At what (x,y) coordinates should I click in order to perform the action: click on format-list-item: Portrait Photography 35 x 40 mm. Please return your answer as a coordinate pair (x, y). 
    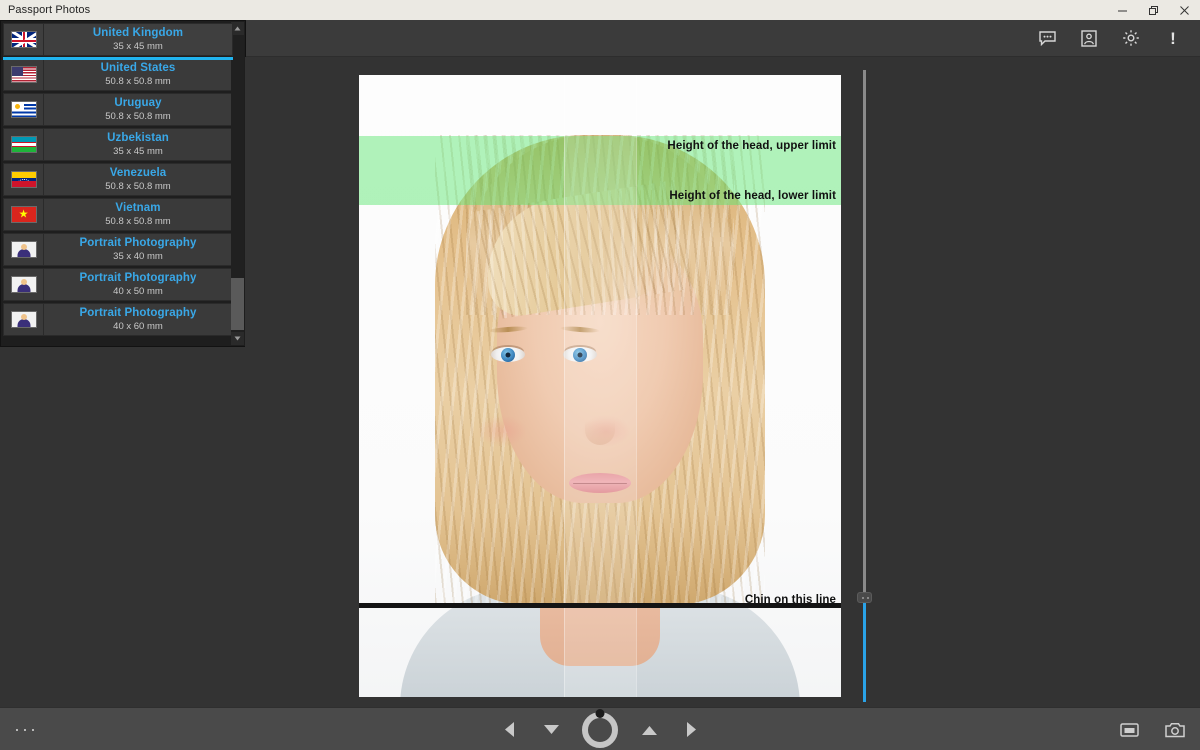
    Looking at the image, I should click on (118, 249).